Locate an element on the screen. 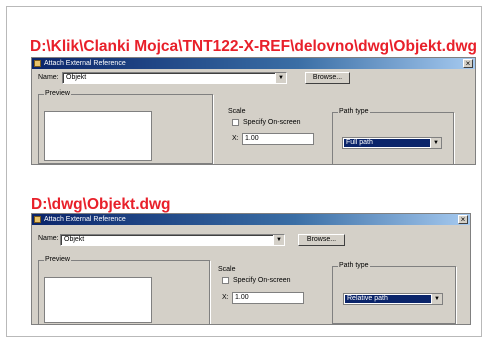  path-caption-relative: D:\dwg\Objekt.dwg is located at coordinates (101, 204).